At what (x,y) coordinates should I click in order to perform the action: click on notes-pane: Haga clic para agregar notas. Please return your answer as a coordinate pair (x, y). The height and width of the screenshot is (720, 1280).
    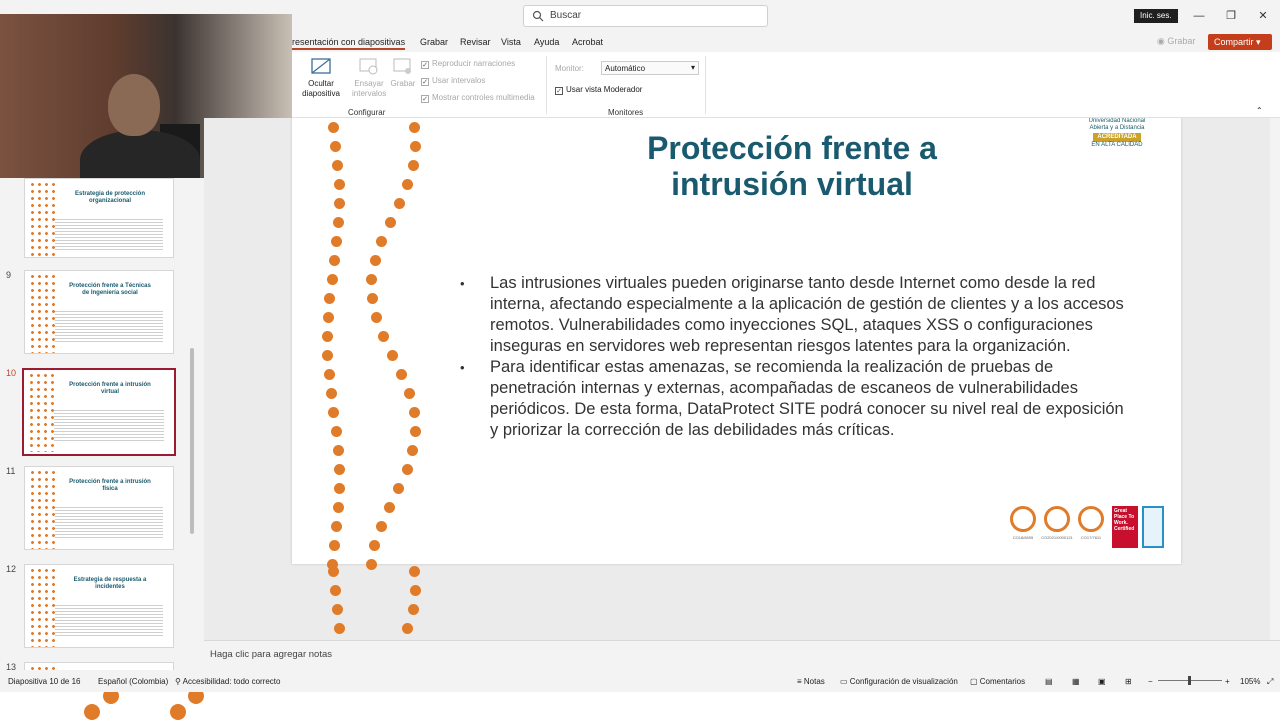
    Looking at the image, I should click on (742, 655).